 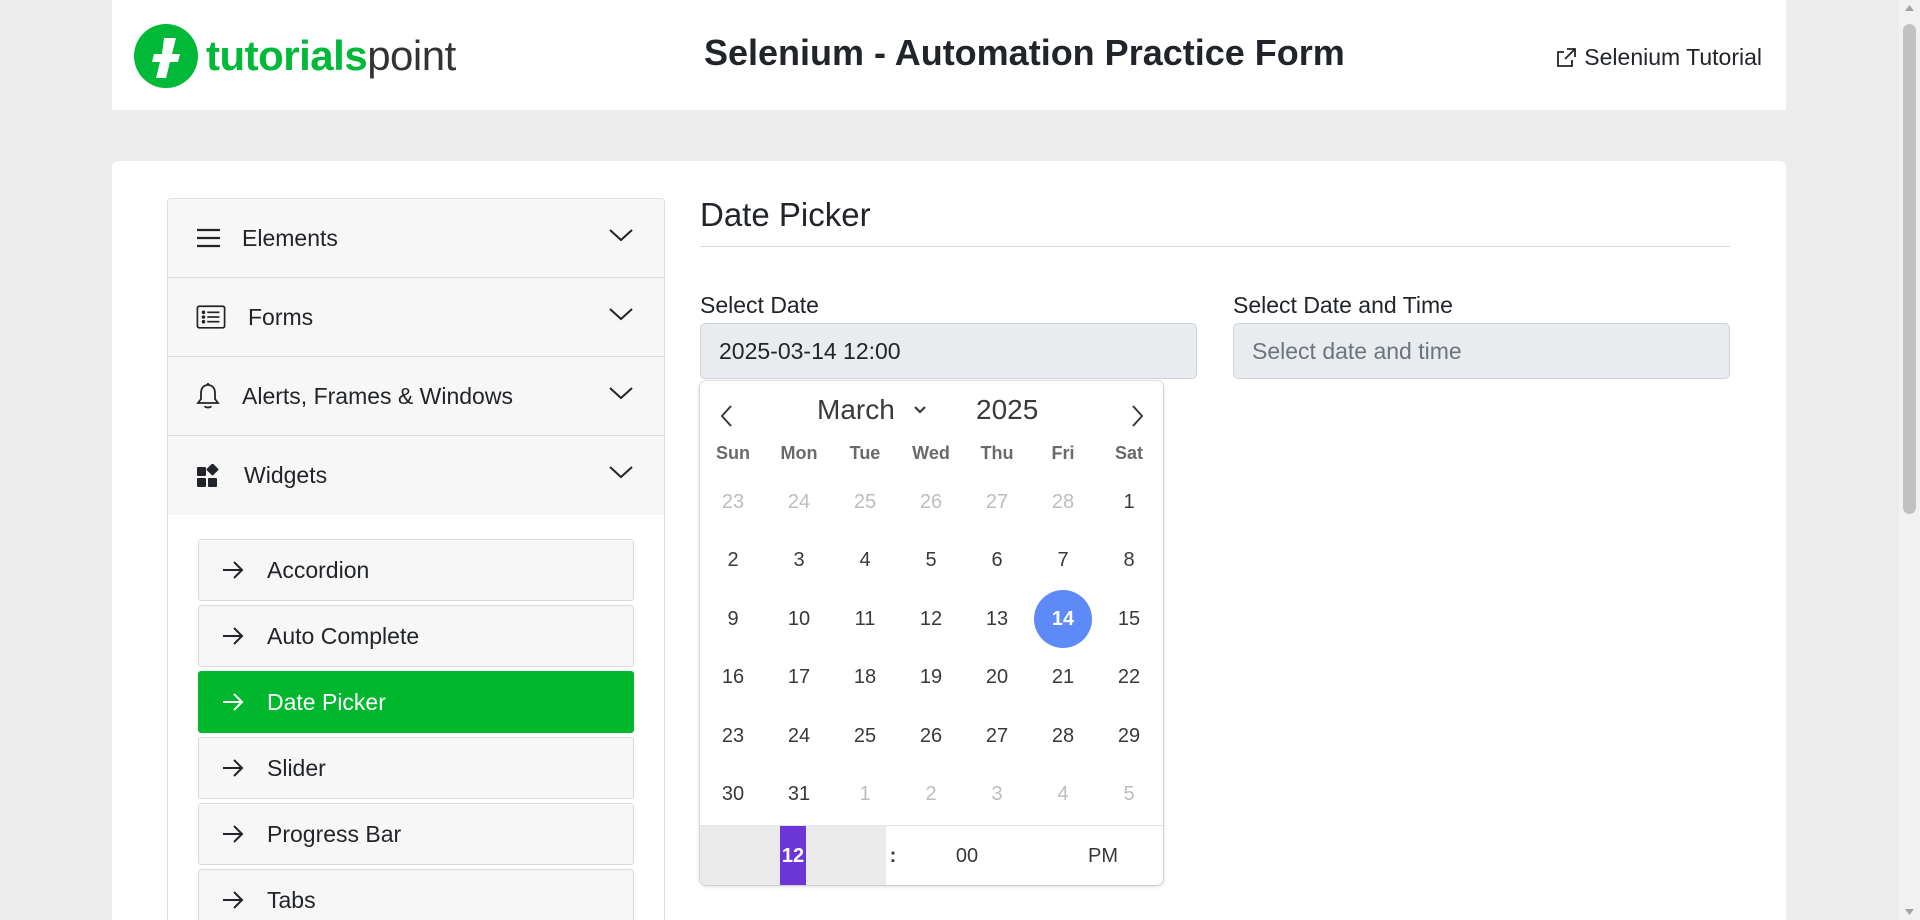 I want to click on sidebar-section-label: Alerts, Frames & Windows, so click(x=377, y=395).